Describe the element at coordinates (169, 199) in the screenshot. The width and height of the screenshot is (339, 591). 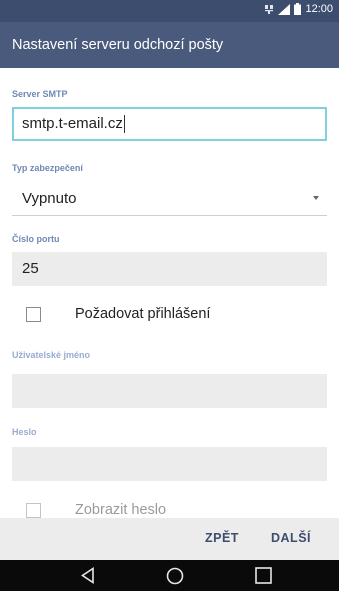
I see `security-select: Vypnuto` at that location.